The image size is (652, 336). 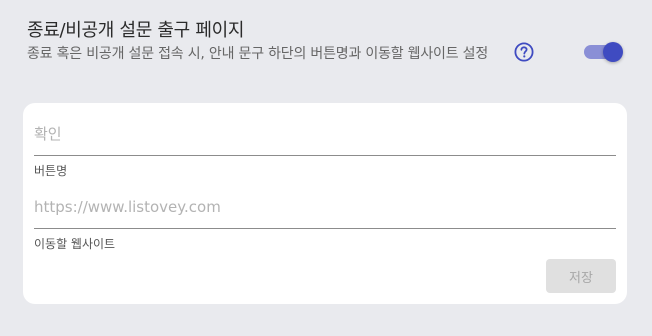 What do you see at coordinates (613, 52) in the screenshot?
I see `toggle-thumb` at bounding box center [613, 52].